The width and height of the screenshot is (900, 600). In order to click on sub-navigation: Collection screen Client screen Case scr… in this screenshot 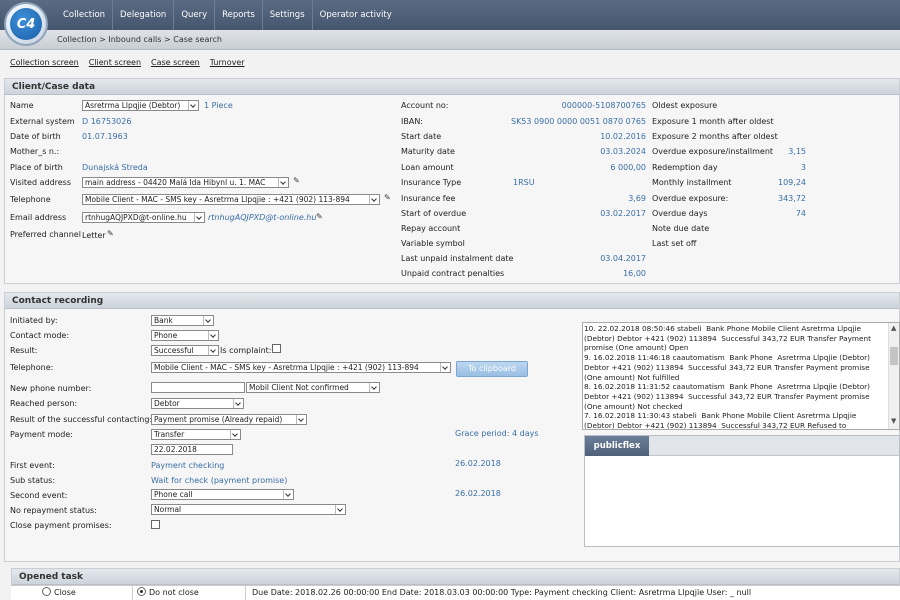, I will do `click(127, 62)`.